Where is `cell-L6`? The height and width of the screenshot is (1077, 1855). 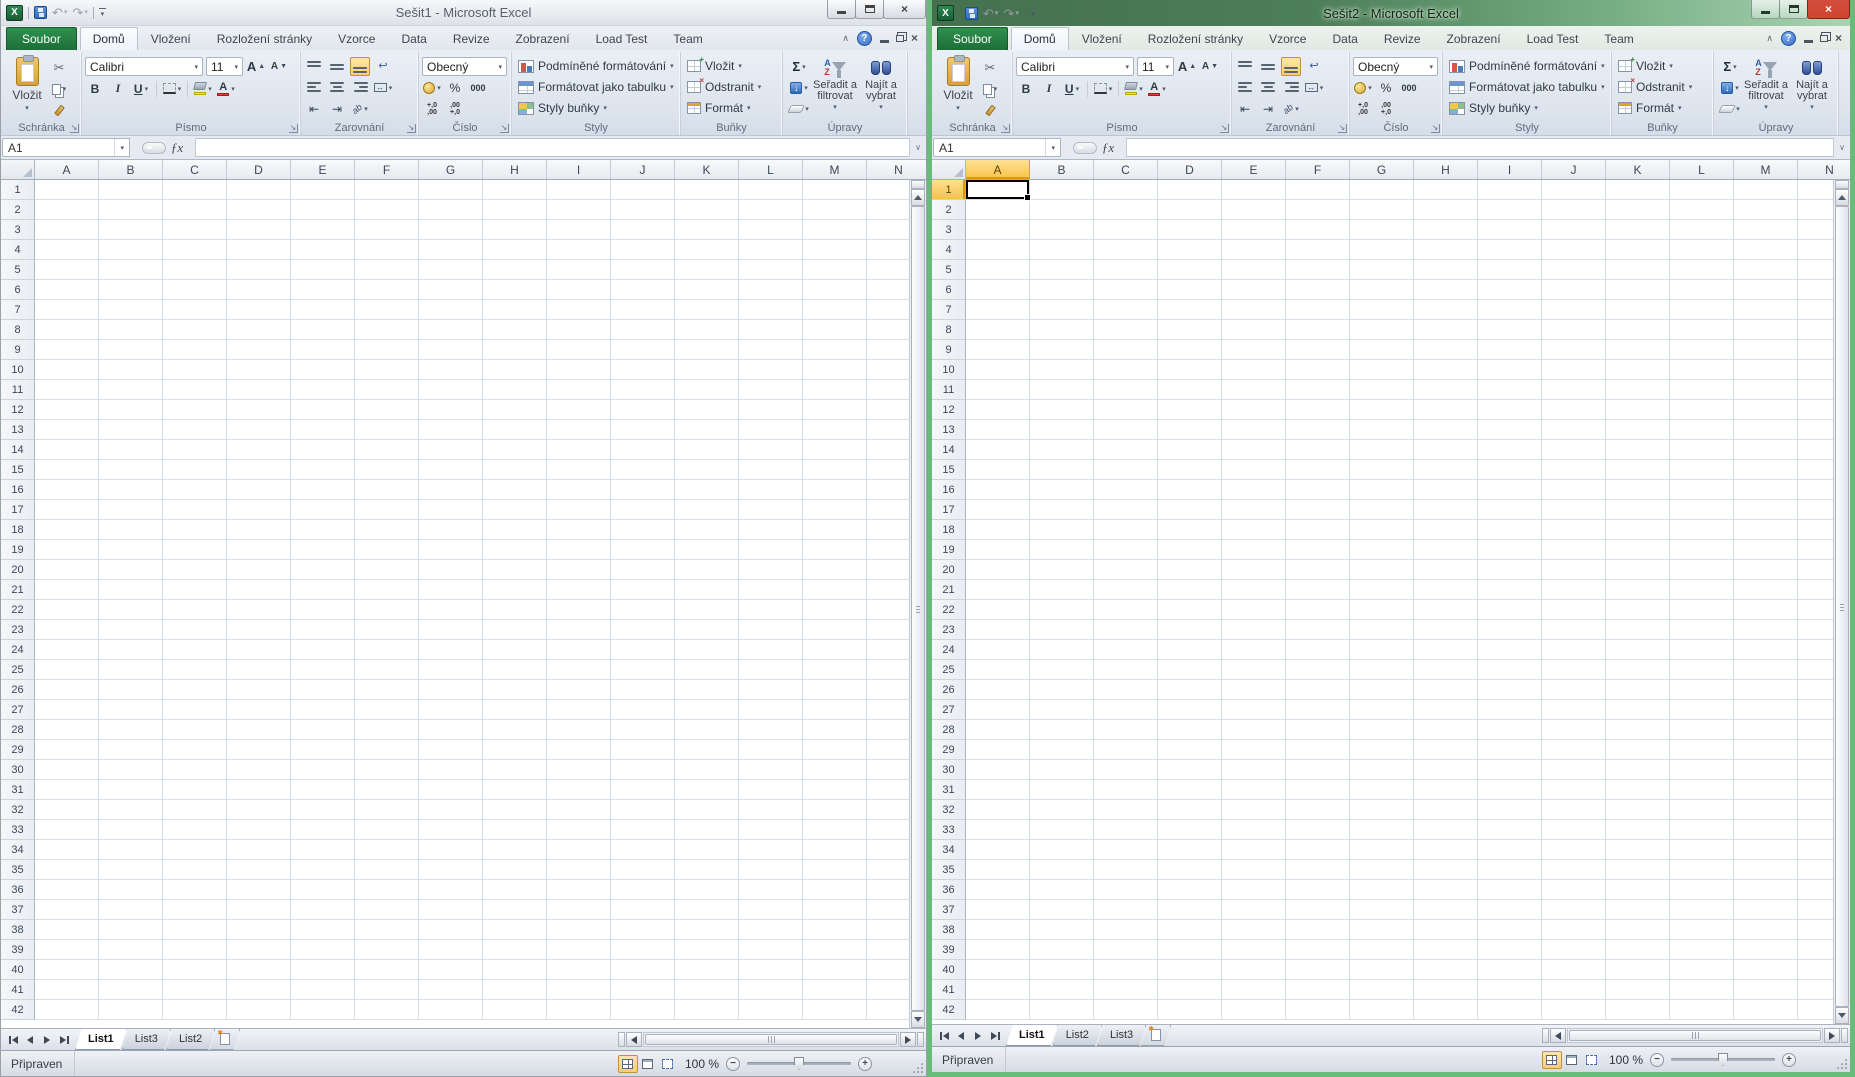
cell-L6 is located at coordinates (771, 290).